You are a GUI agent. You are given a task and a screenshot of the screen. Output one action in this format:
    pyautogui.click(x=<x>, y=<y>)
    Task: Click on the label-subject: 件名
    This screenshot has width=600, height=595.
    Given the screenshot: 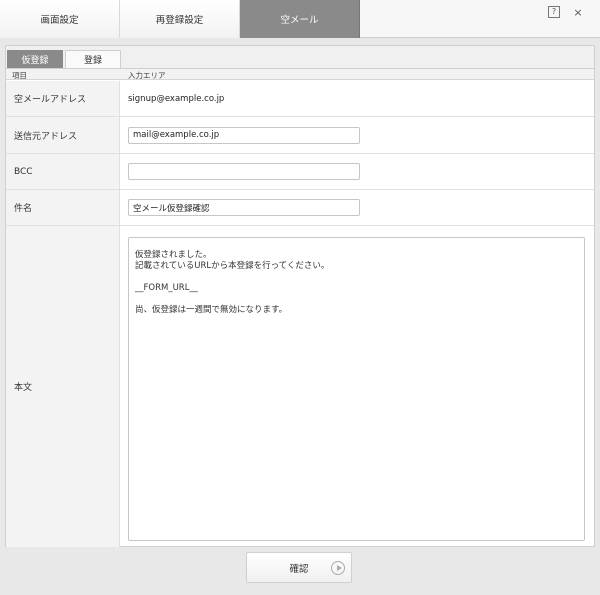 What is the action you would take?
    pyautogui.click(x=63, y=207)
    